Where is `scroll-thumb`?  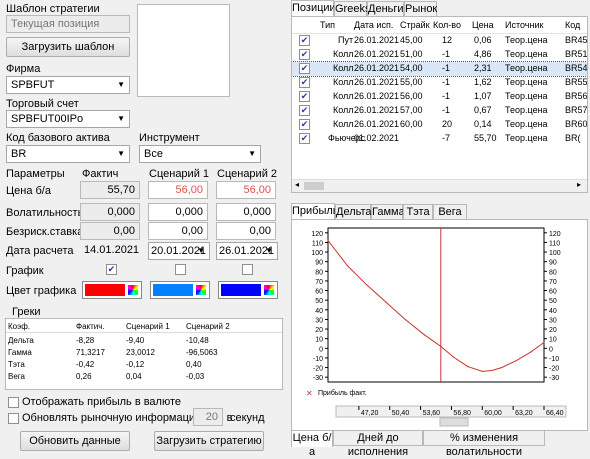
scroll-thumb is located at coordinates (314, 186).